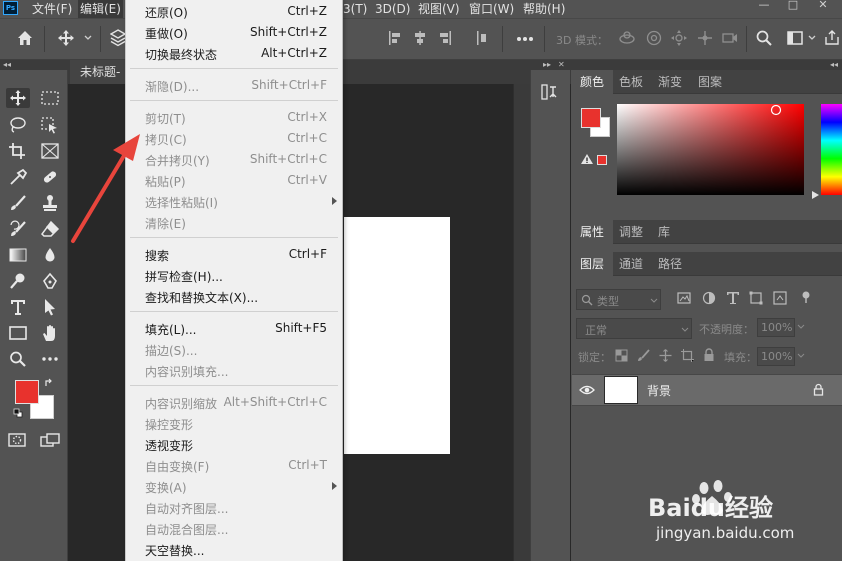 The height and width of the screenshot is (561, 842). I want to click on hue-slider, so click(831, 149).